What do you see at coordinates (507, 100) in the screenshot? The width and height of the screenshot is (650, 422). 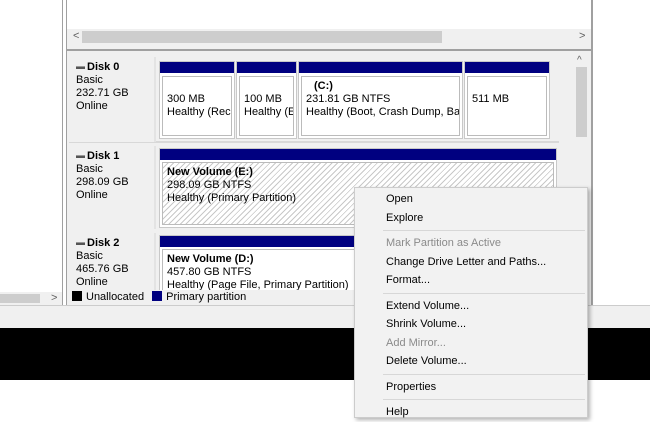 I see `partition-511mb: 511 MB` at bounding box center [507, 100].